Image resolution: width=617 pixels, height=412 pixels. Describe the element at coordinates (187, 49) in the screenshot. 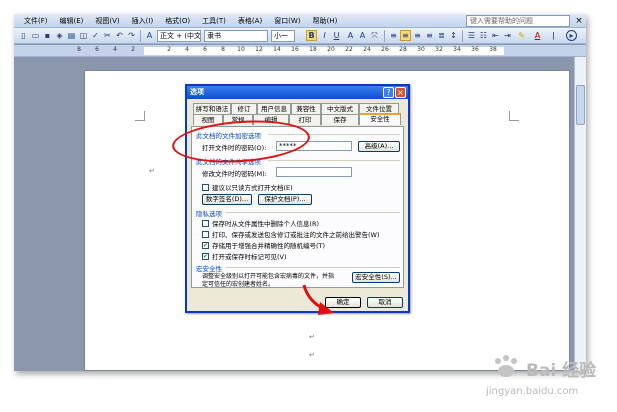

I see `ruler-number: 4` at that location.